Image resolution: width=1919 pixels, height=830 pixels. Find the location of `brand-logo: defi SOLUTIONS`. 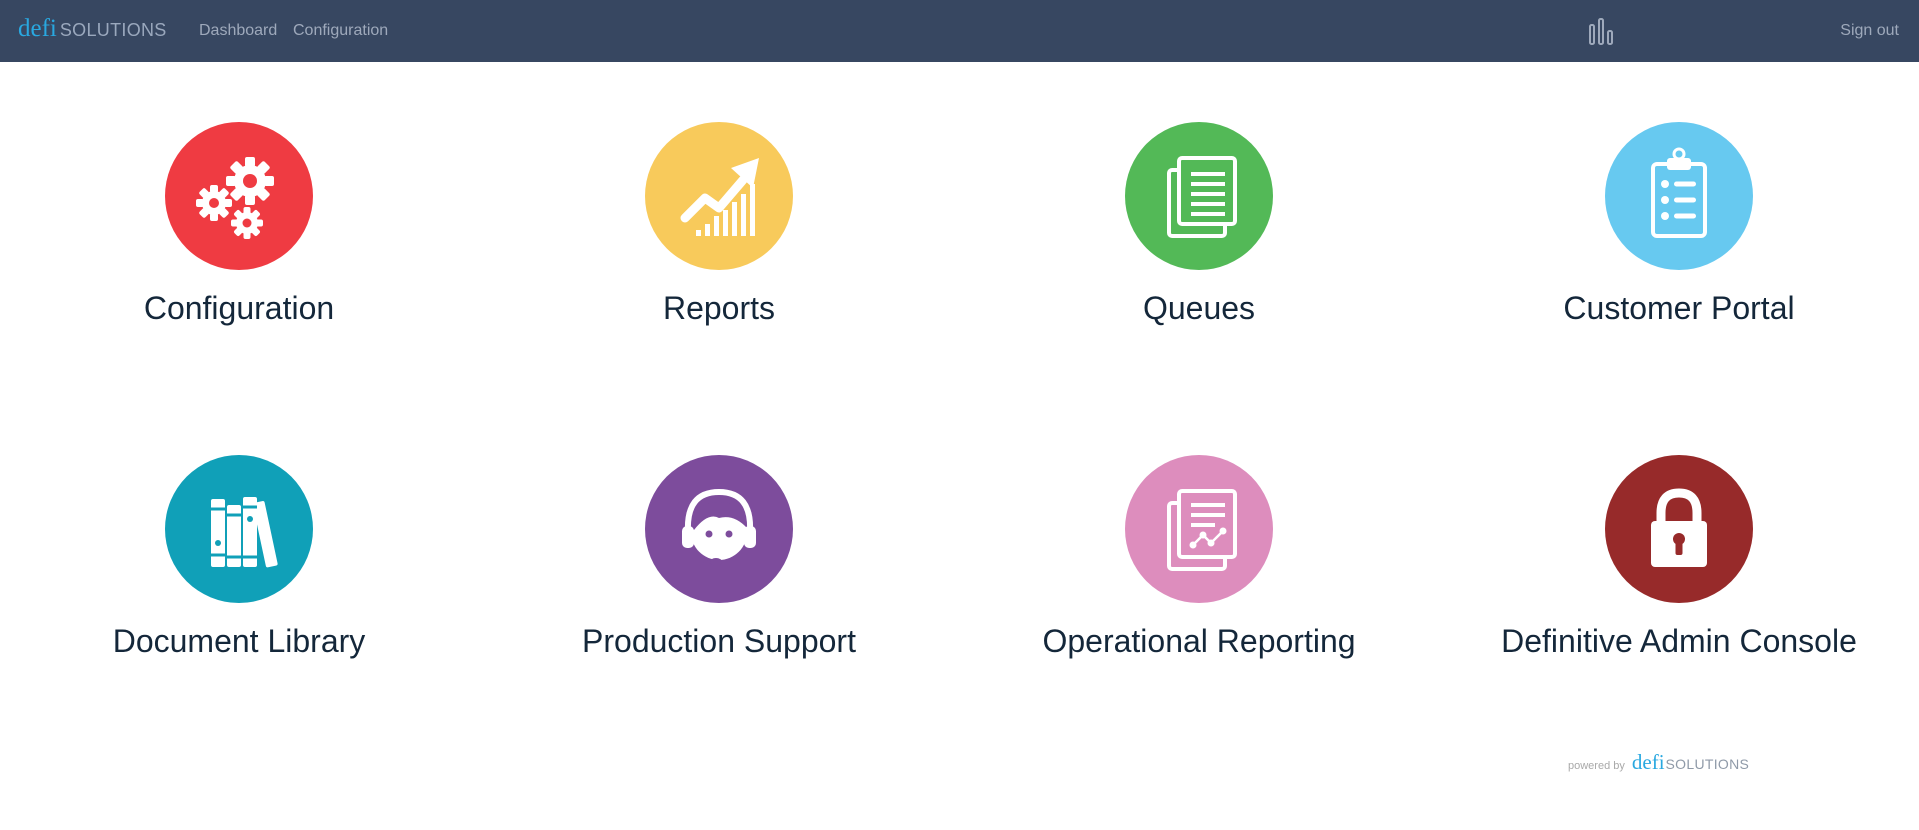

brand-logo: defi SOLUTIONS is located at coordinates (92, 30).